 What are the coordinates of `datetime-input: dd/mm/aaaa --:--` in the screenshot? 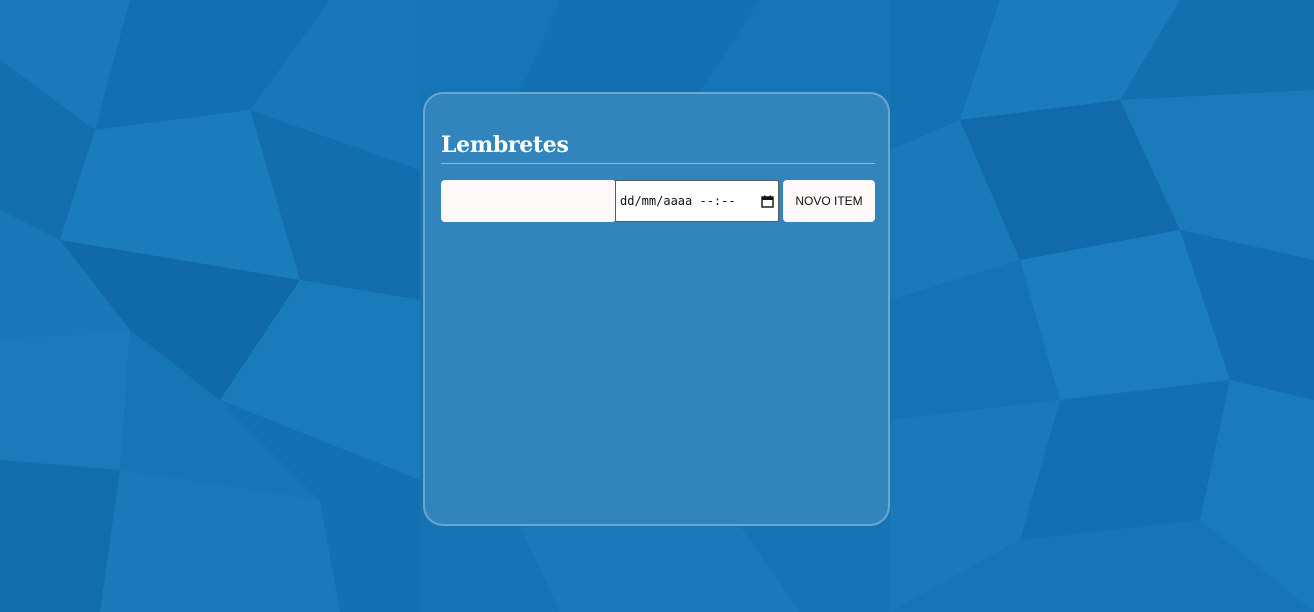 It's located at (697, 201).